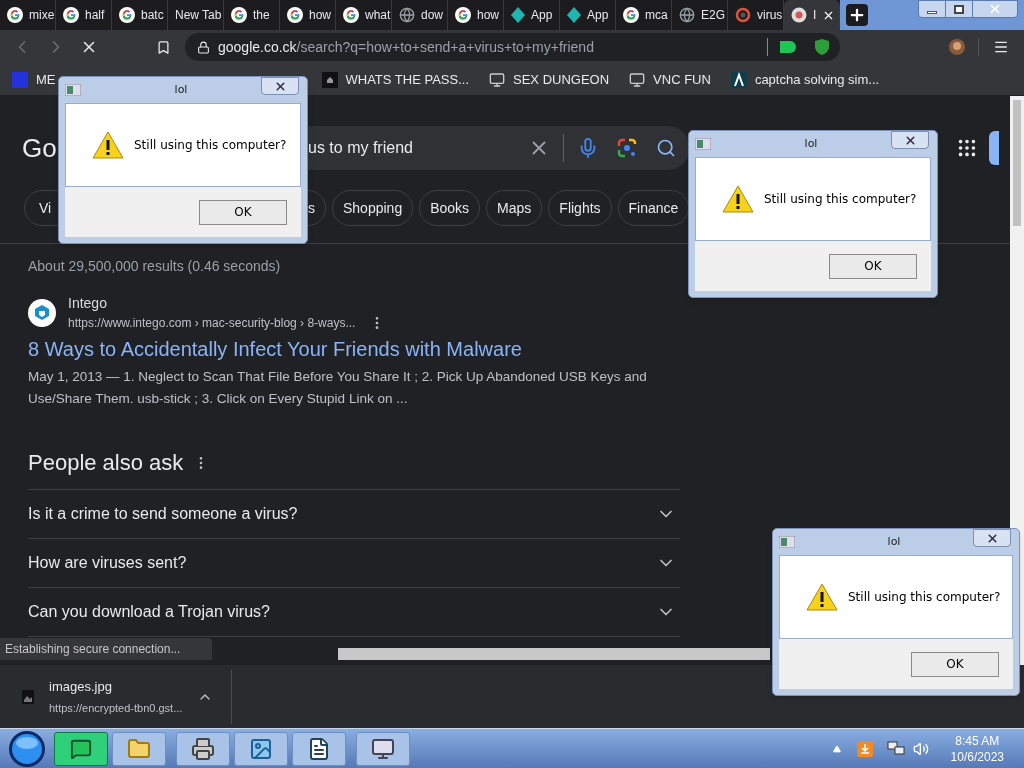 The width and height of the screenshot is (1024, 768). Describe the element at coordinates (320, 15) in the screenshot. I see `tab-title: how` at that location.